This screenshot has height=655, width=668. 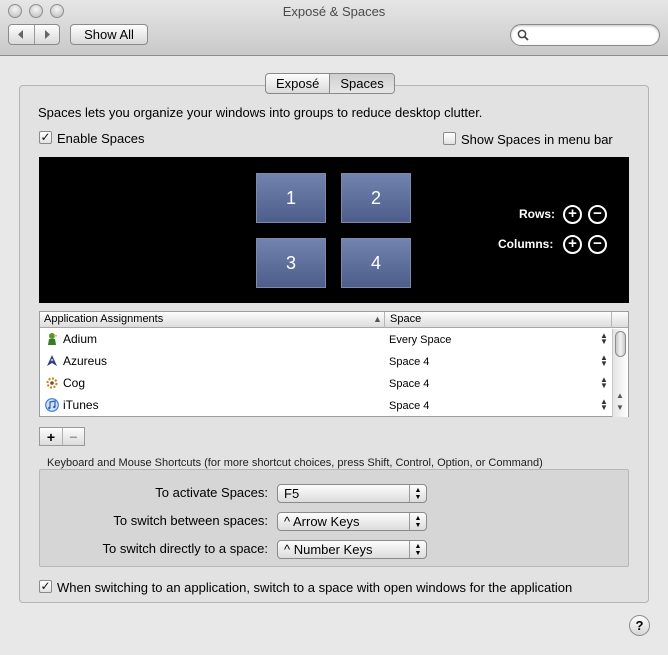 What do you see at coordinates (334, 28) in the screenshot?
I see `title-bar: Exposé & Spaces Show All` at bounding box center [334, 28].